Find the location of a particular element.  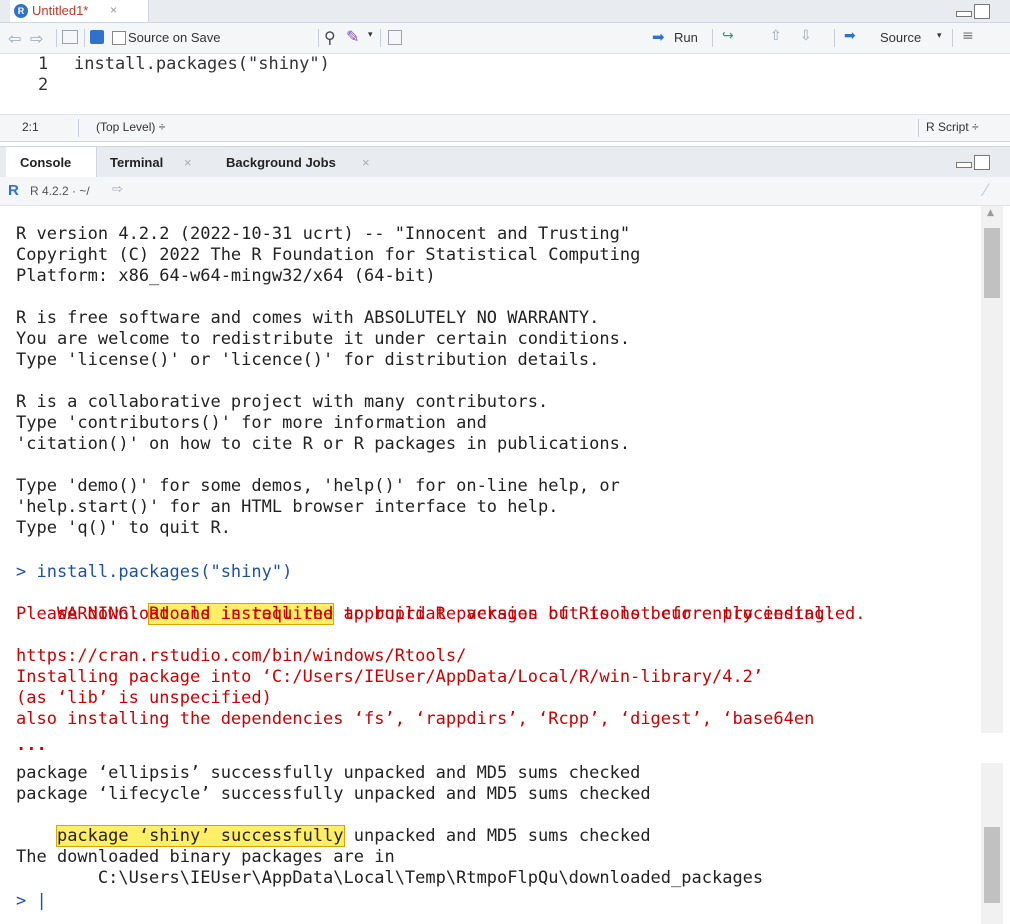

tab-background-jobs: Background Jobs × is located at coordinates (302, 162).